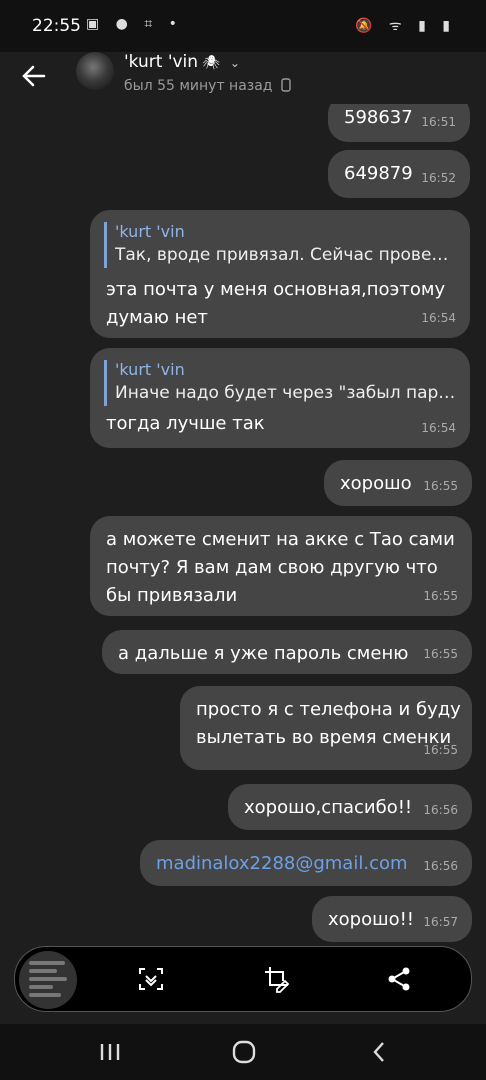  I want to click on message-bubble: хорошо!! 16:57, so click(392, 919).